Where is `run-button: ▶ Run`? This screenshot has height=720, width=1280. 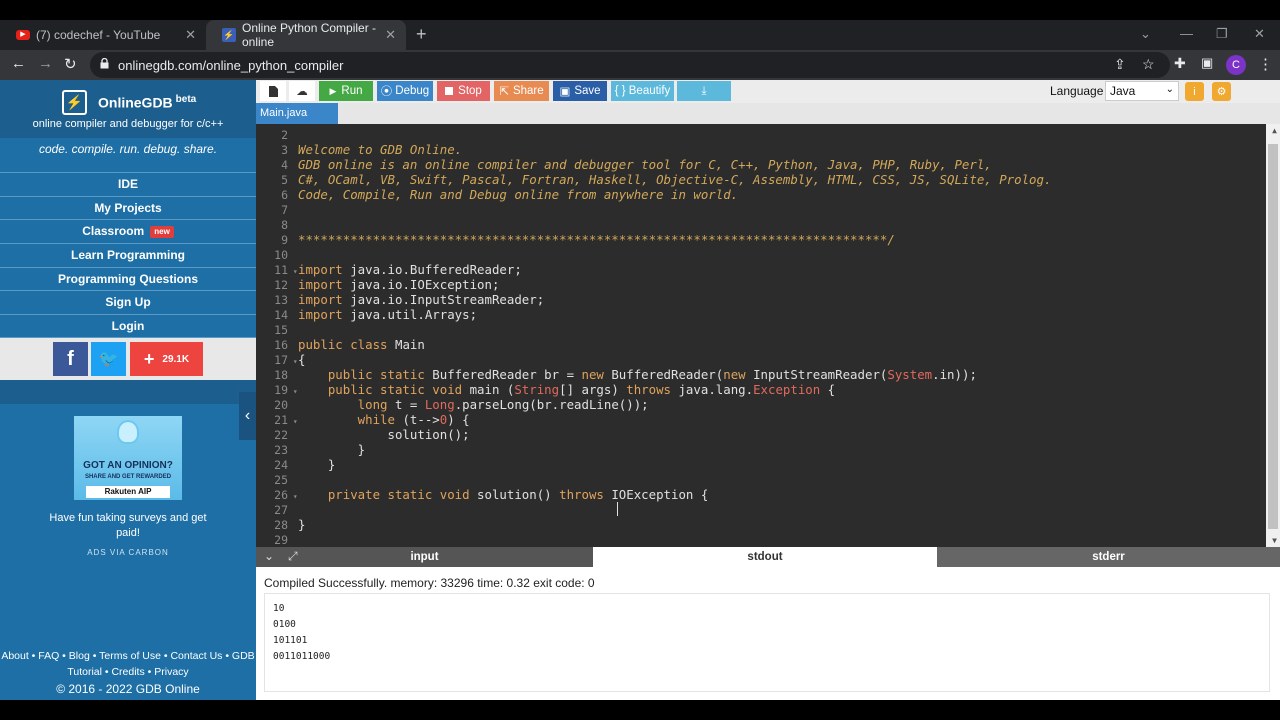 run-button: ▶ Run is located at coordinates (346, 91).